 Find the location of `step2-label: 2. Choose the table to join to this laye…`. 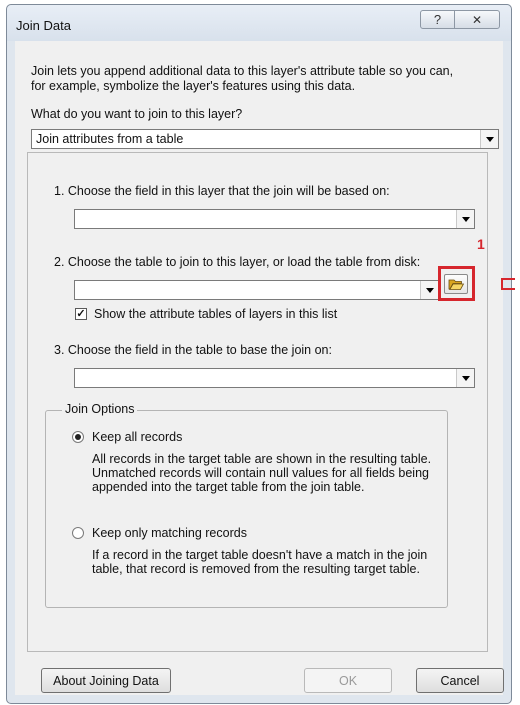

step2-label: 2. Choose the table to join to this laye… is located at coordinates (237, 262).